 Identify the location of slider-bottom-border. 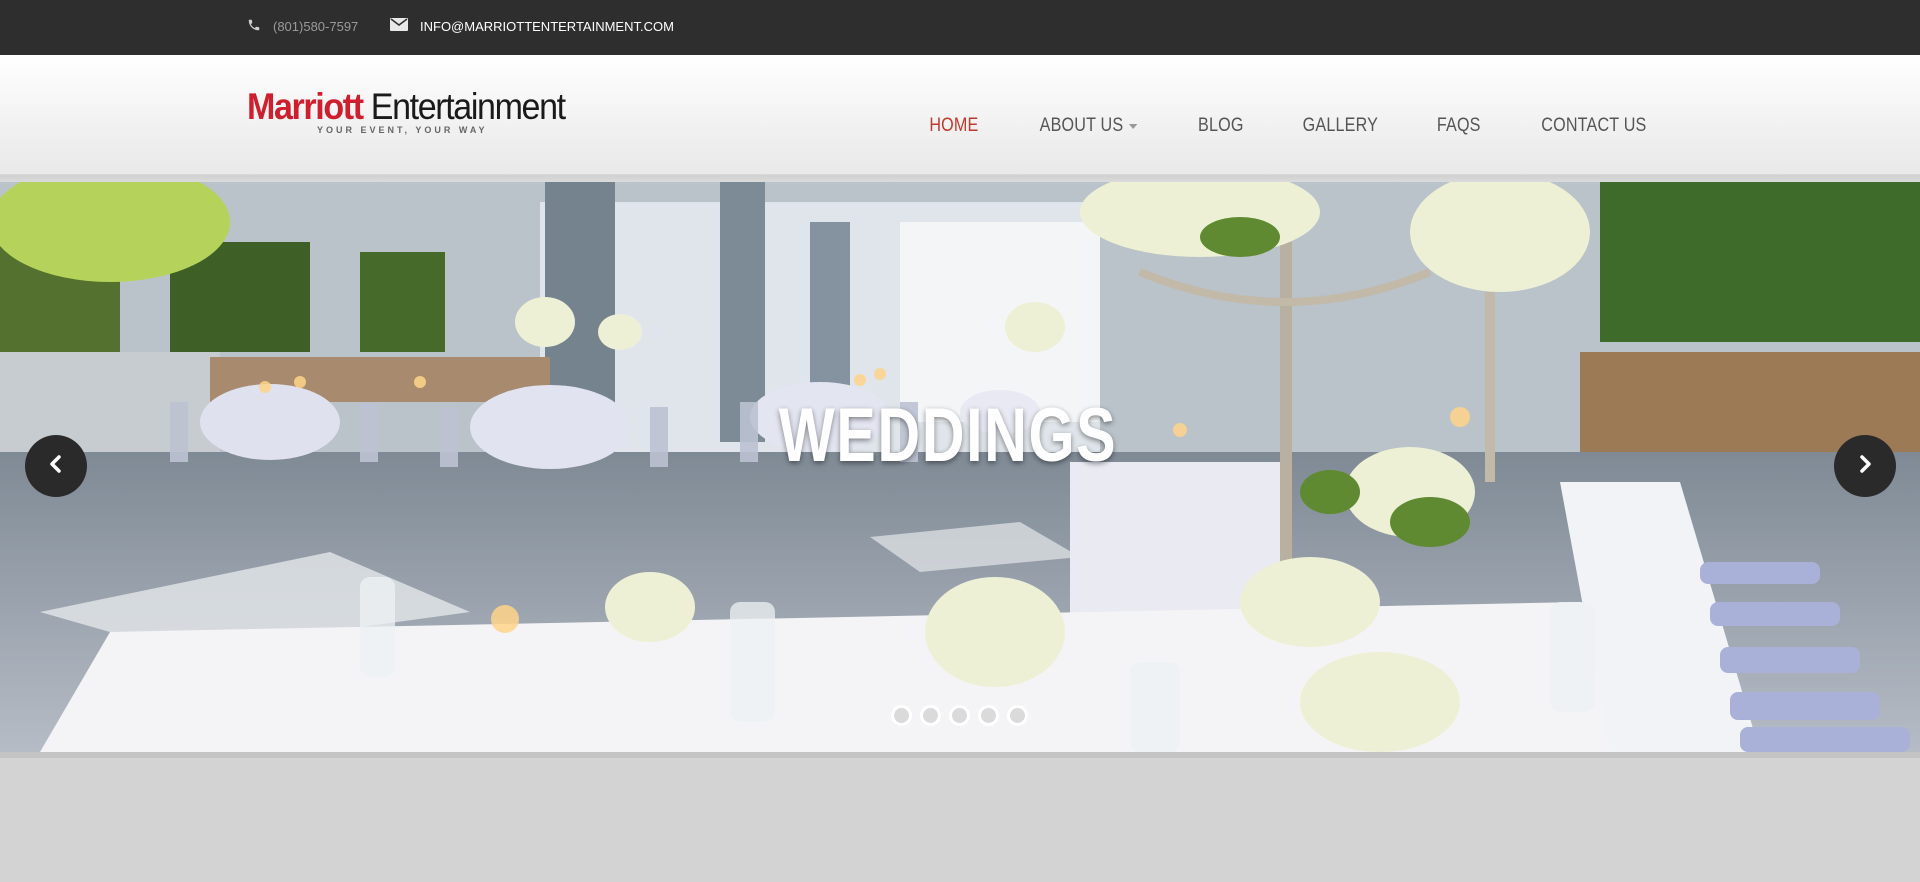
(960, 755).